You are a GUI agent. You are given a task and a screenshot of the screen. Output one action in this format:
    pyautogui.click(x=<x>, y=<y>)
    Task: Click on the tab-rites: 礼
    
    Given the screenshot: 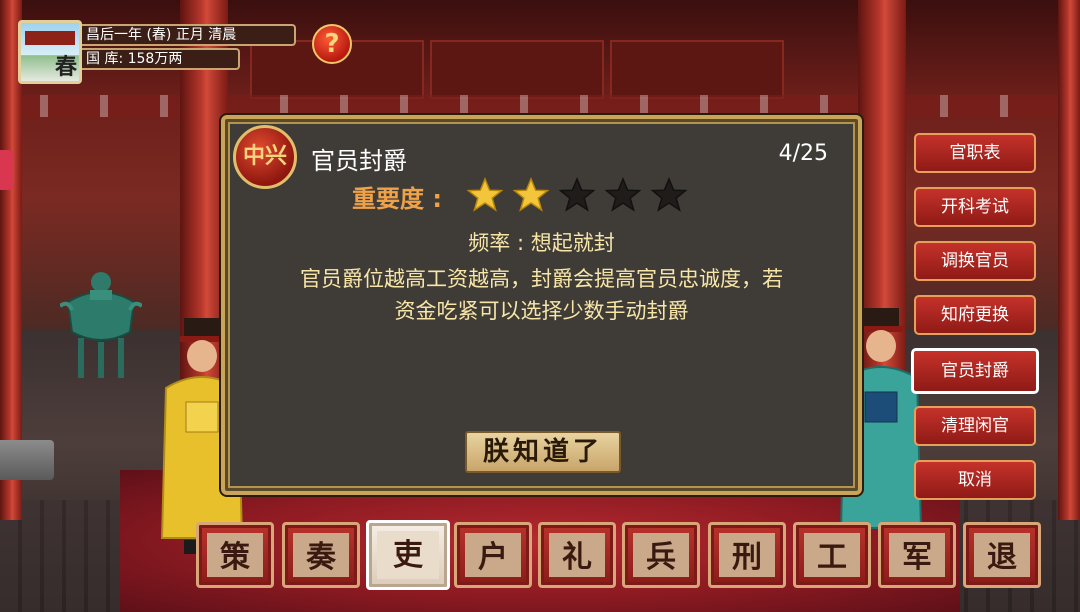 What is the action you would take?
    pyautogui.click(x=577, y=555)
    